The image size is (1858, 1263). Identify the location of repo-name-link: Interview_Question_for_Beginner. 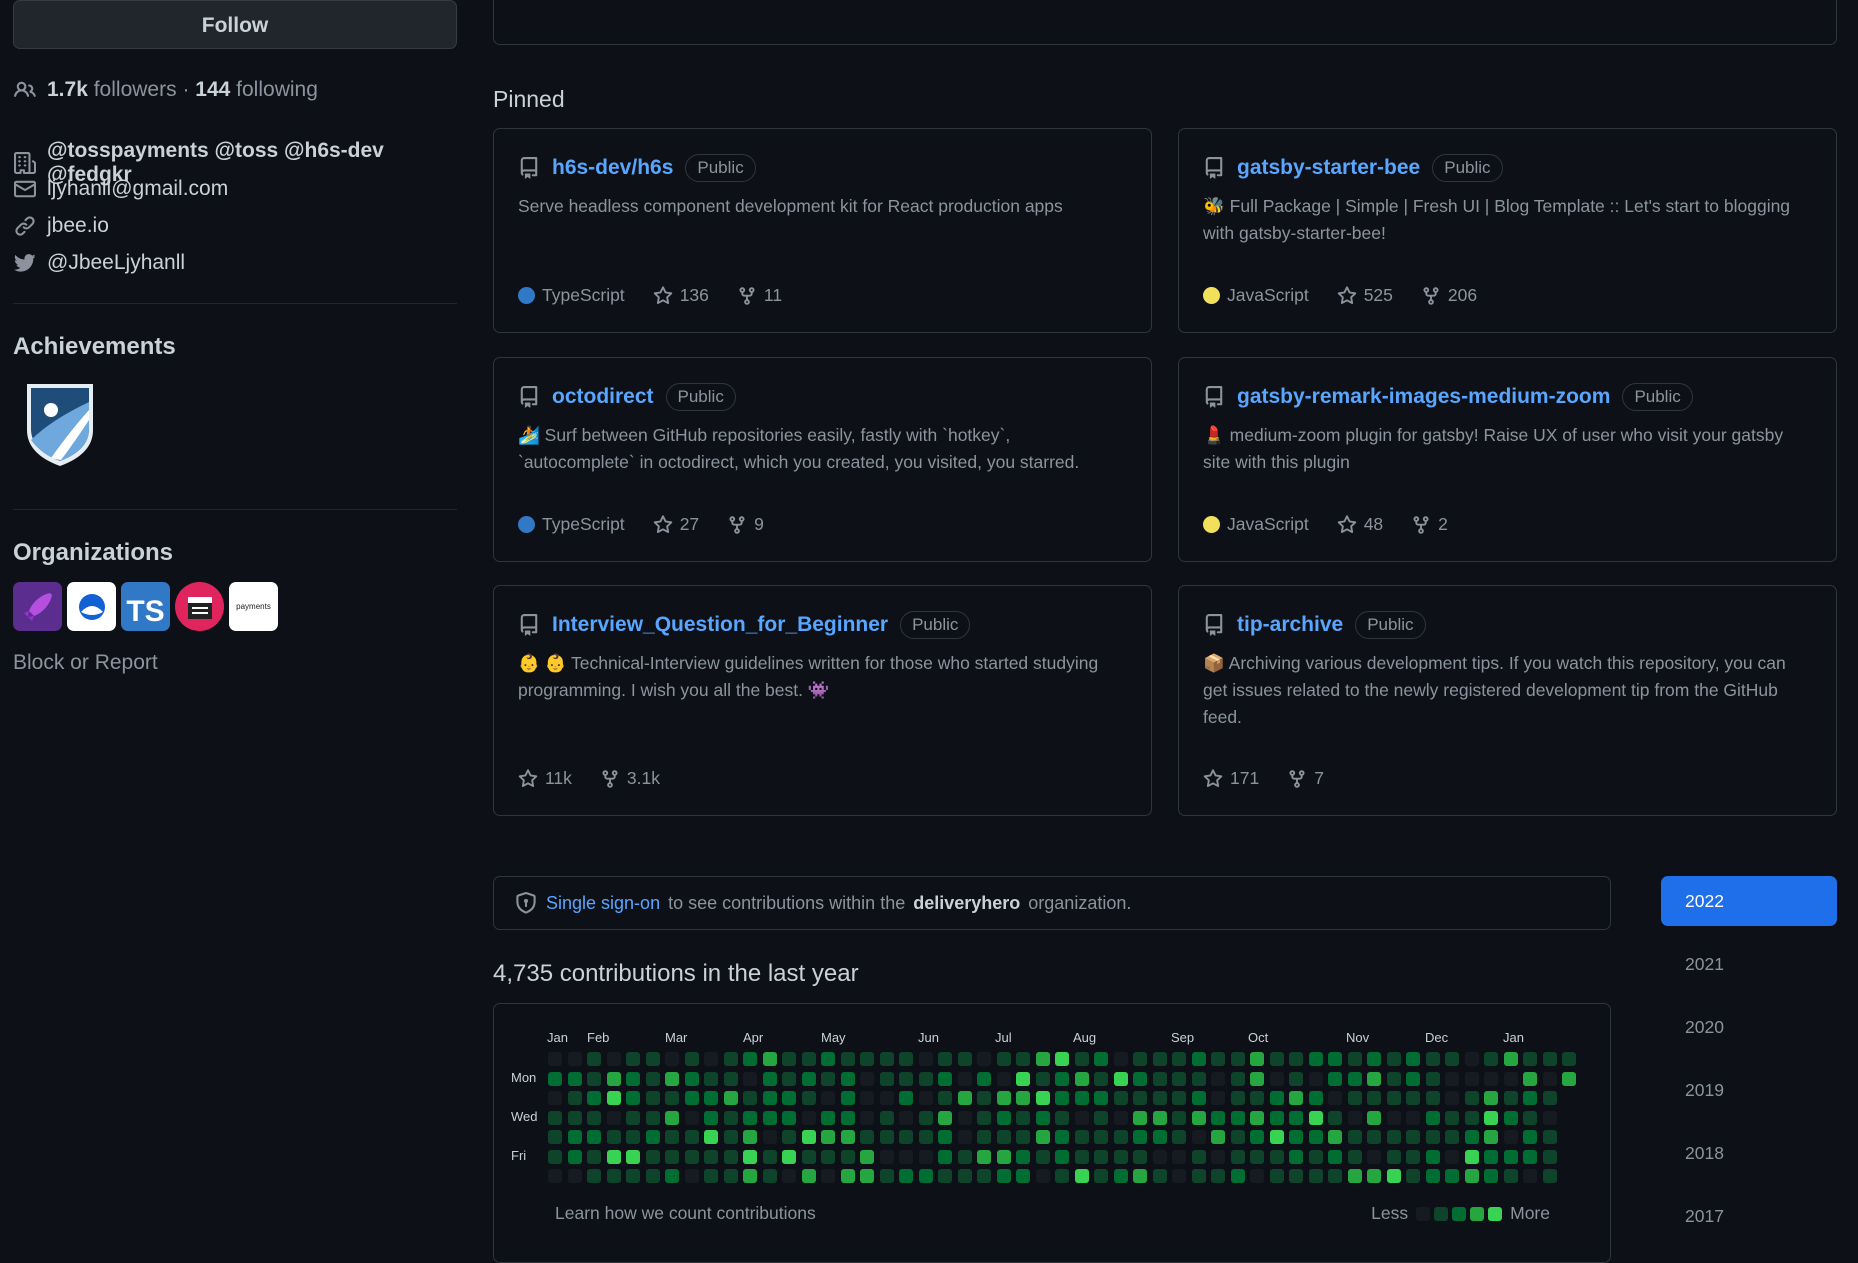
(720, 625).